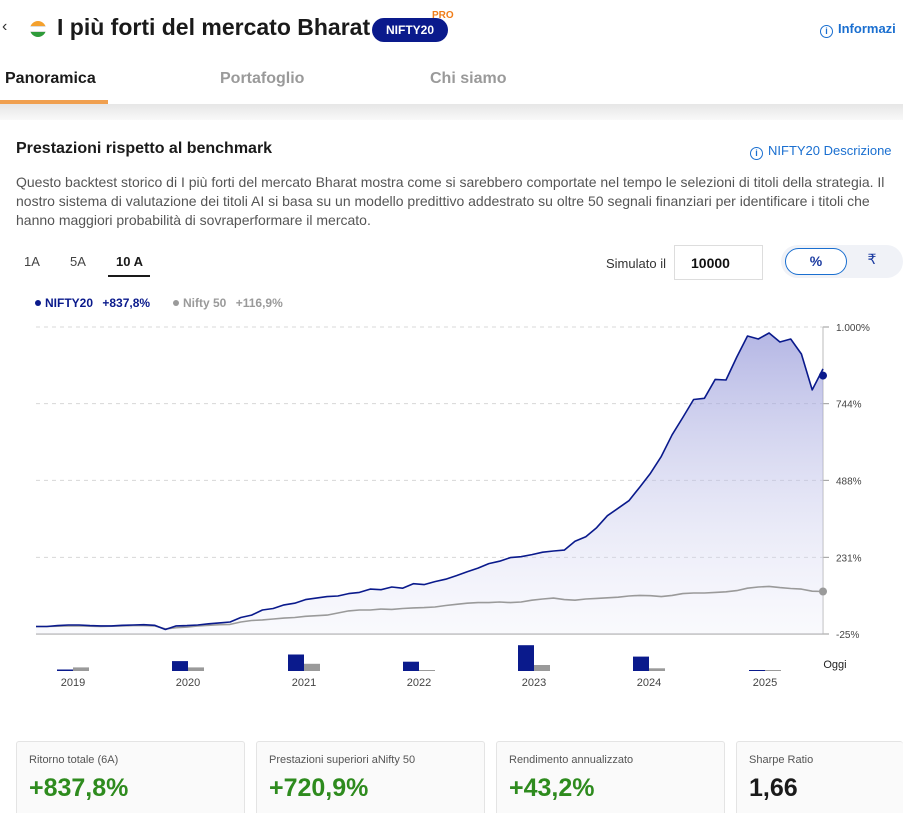 The width and height of the screenshot is (903, 813). I want to click on nifty20-description-link: i NIFTY20 Descrizione, so click(821, 151).